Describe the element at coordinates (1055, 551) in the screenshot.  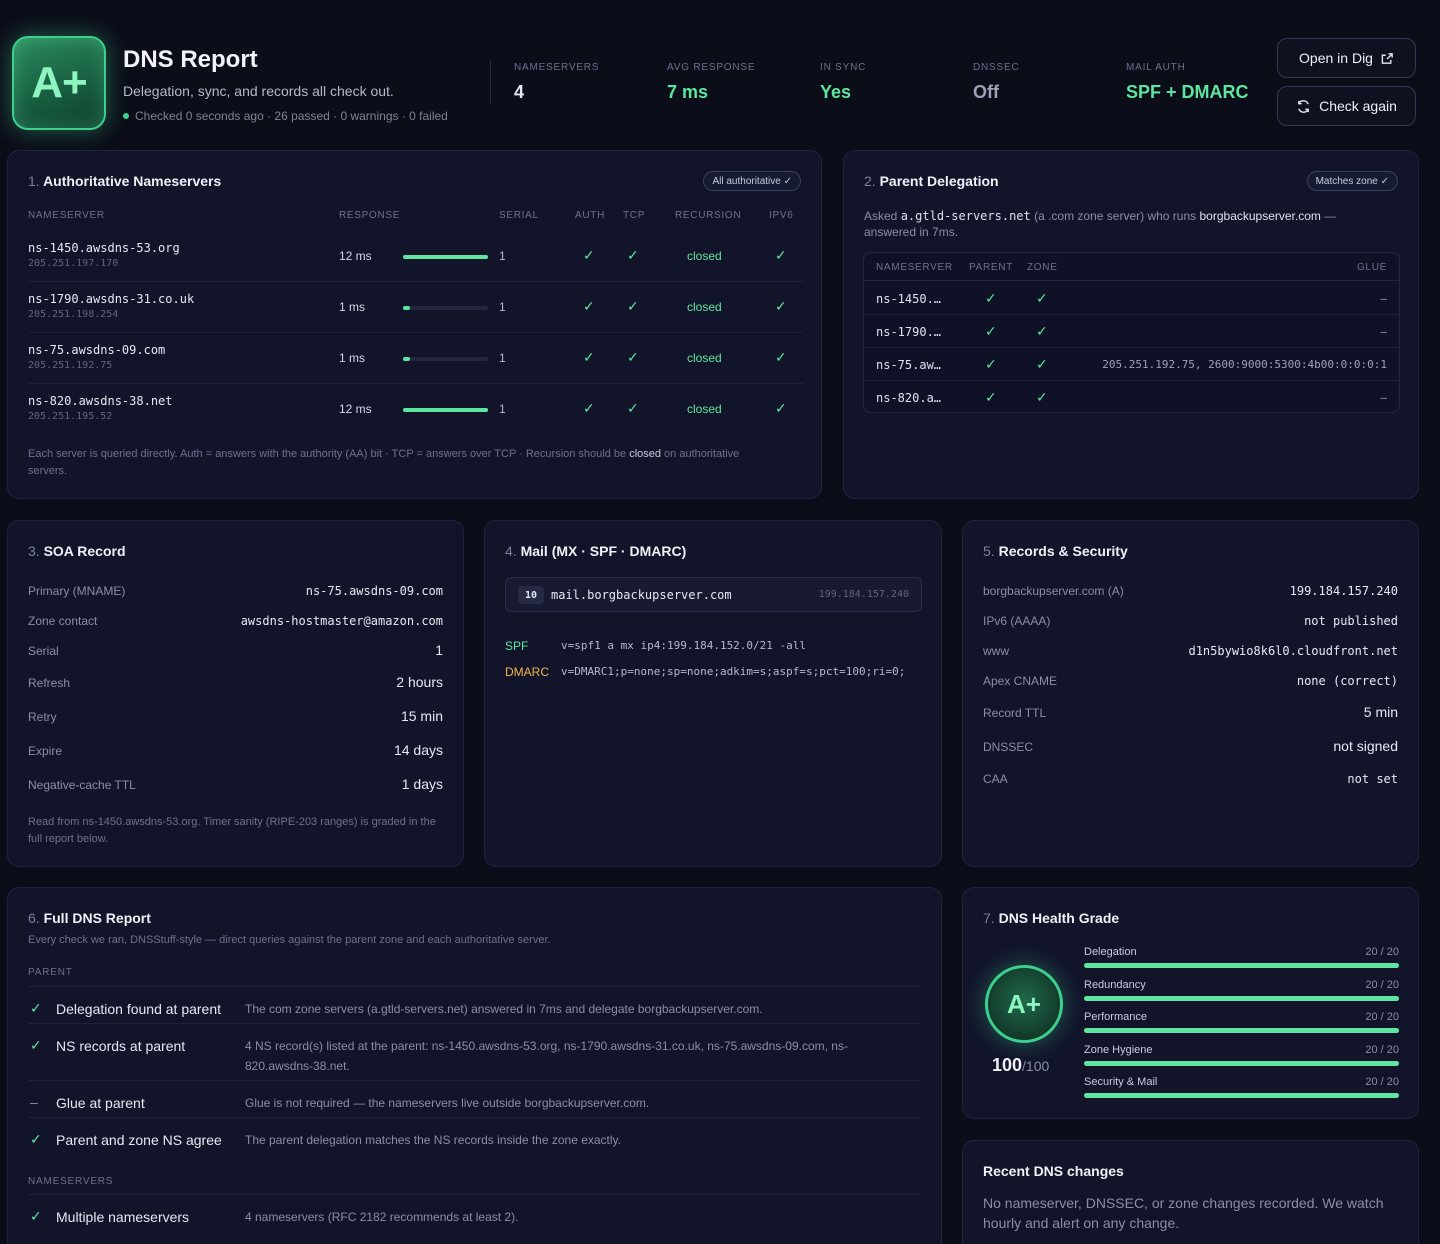
I see `card-title: 5. Records & Security` at that location.